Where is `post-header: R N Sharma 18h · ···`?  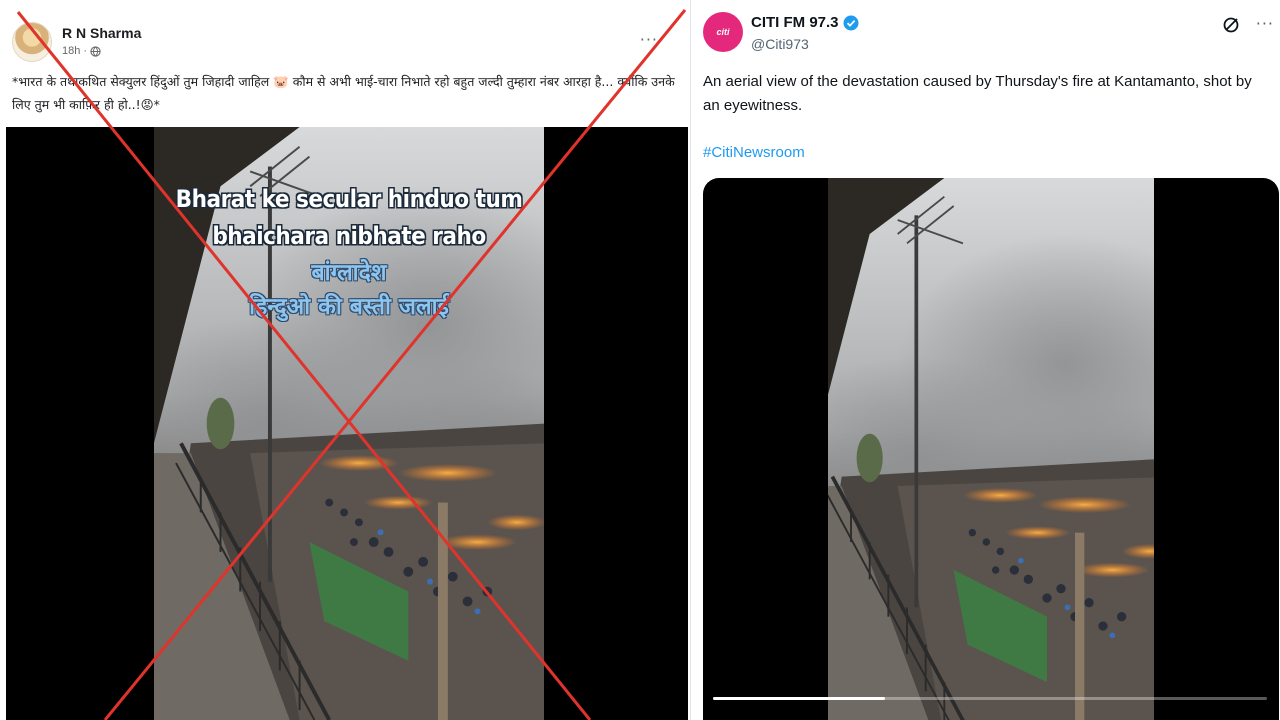
post-header: R N Sharma 18h · ··· is located at coordinates (342, 42).